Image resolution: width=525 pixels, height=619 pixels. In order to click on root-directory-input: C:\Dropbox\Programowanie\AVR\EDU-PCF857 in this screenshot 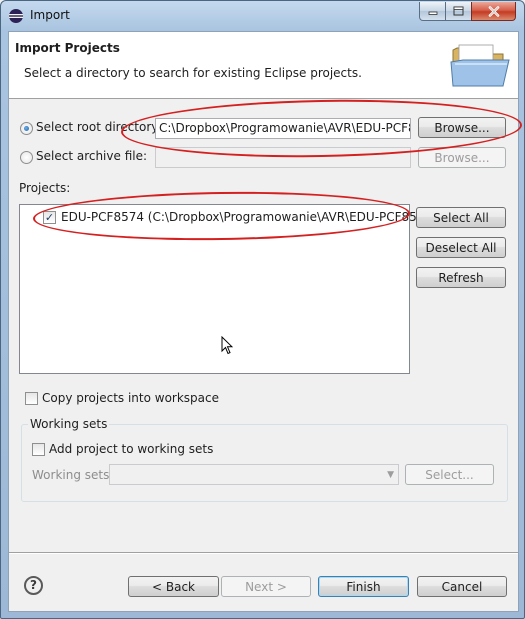, I will do `click(283, 128)`.